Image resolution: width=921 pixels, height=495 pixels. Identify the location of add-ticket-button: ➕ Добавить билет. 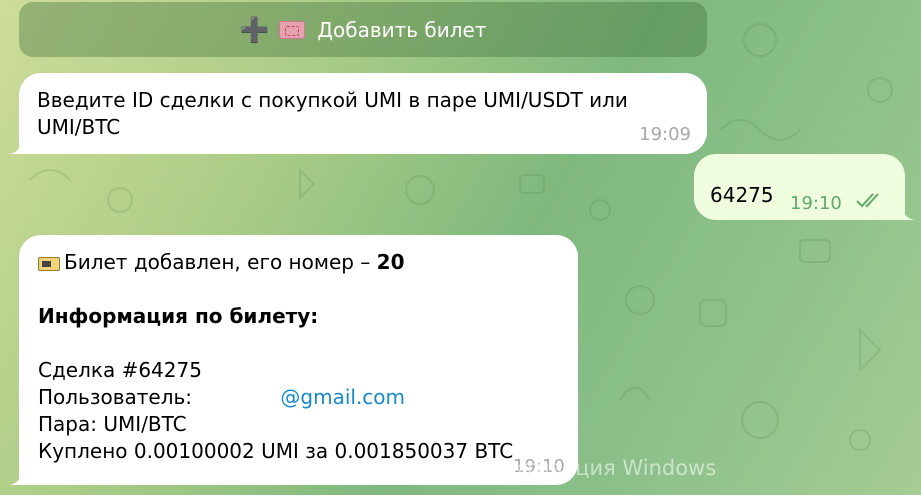
(363, 29).